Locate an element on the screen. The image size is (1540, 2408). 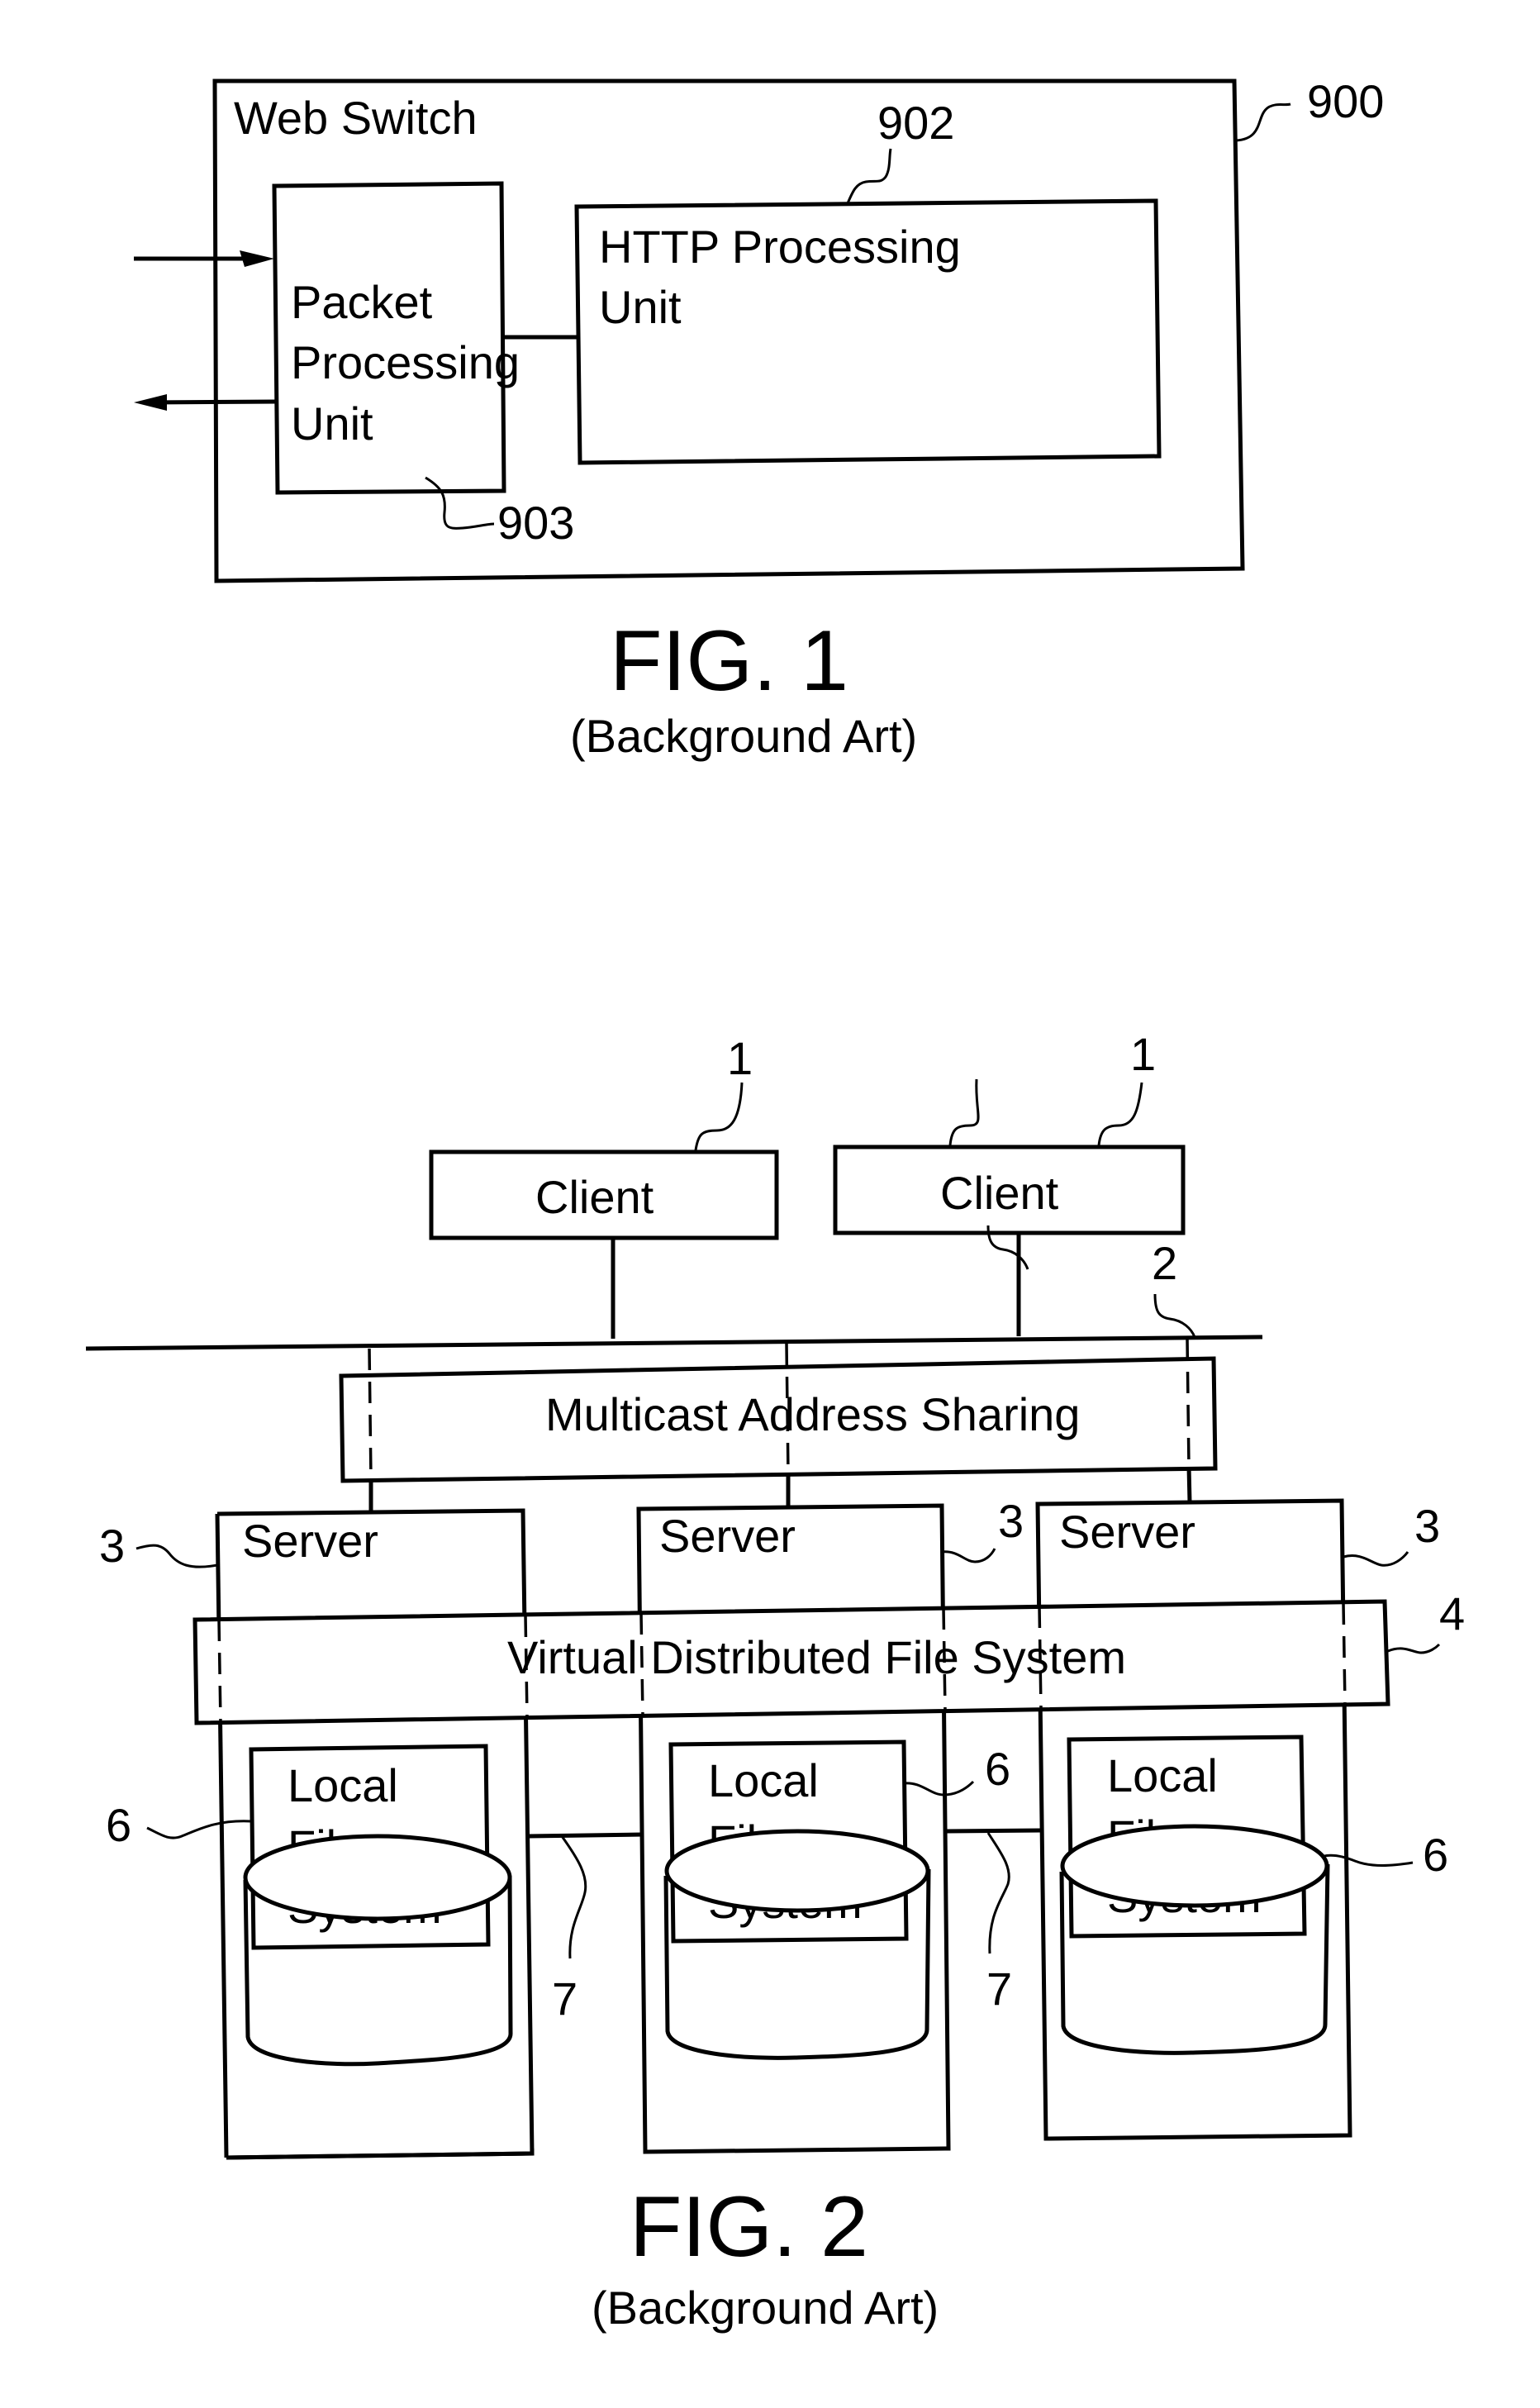
ref-1-client-2: 1 is located at coordinates (1143, 1054).